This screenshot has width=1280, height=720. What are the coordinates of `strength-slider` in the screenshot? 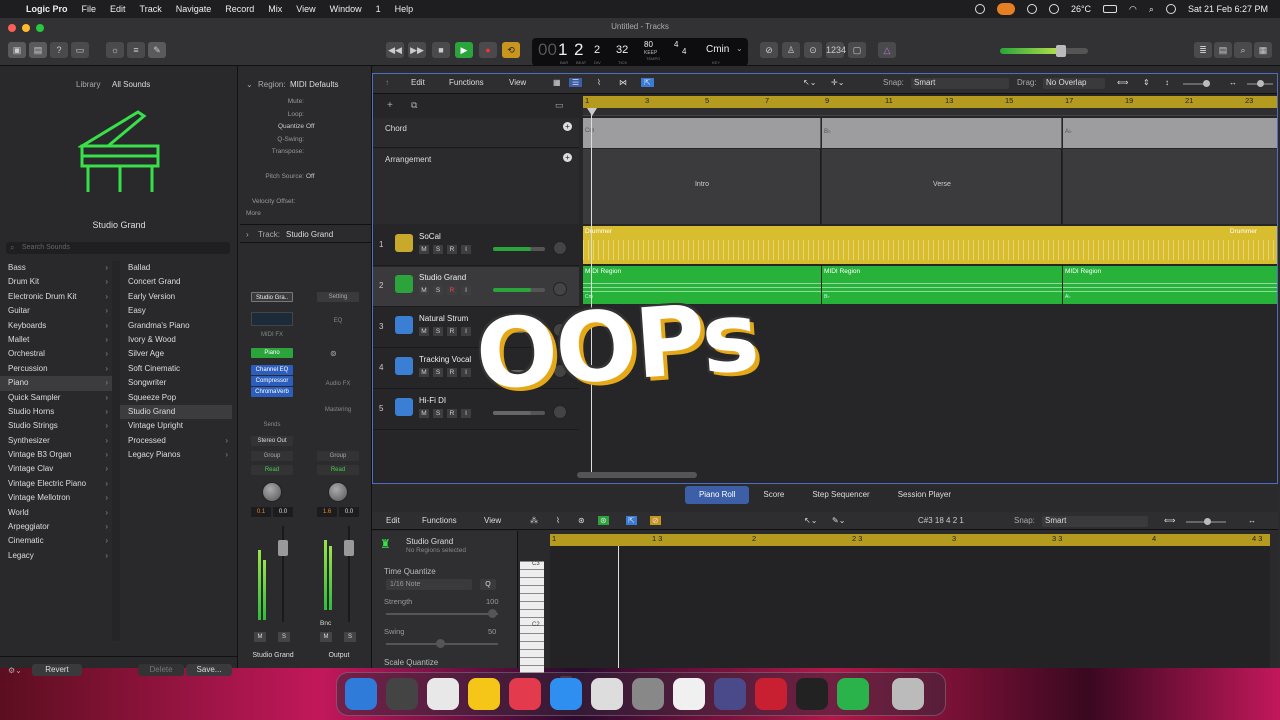 It's located at (492, 613).